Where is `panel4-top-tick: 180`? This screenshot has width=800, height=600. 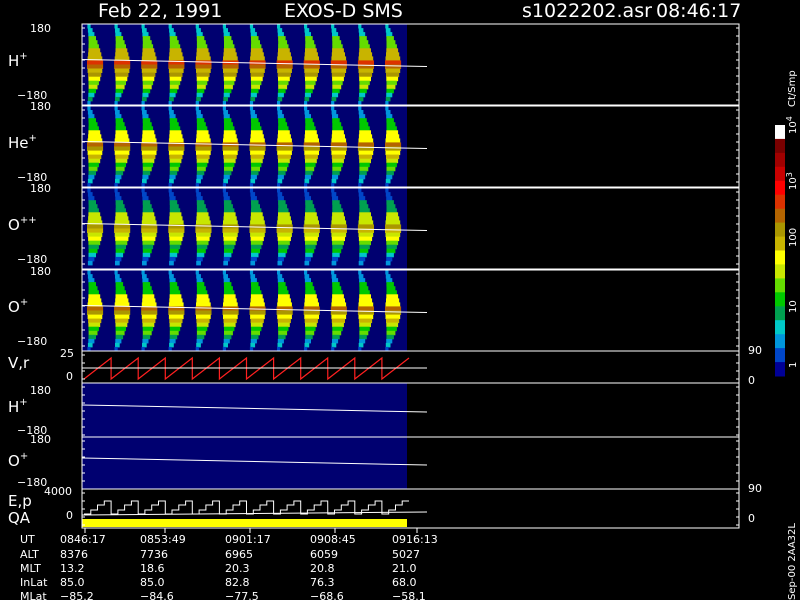
panel4-top-tick: 180 is located at coordinates (40, 271).